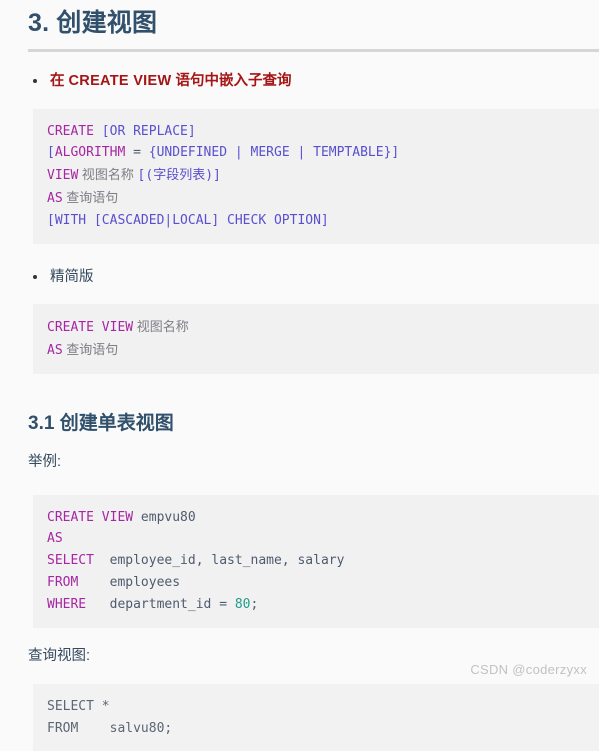  Describe the element at coordinates (110, 728) in the screenshot. I see `code-line: FROM salvu80;` at that location.